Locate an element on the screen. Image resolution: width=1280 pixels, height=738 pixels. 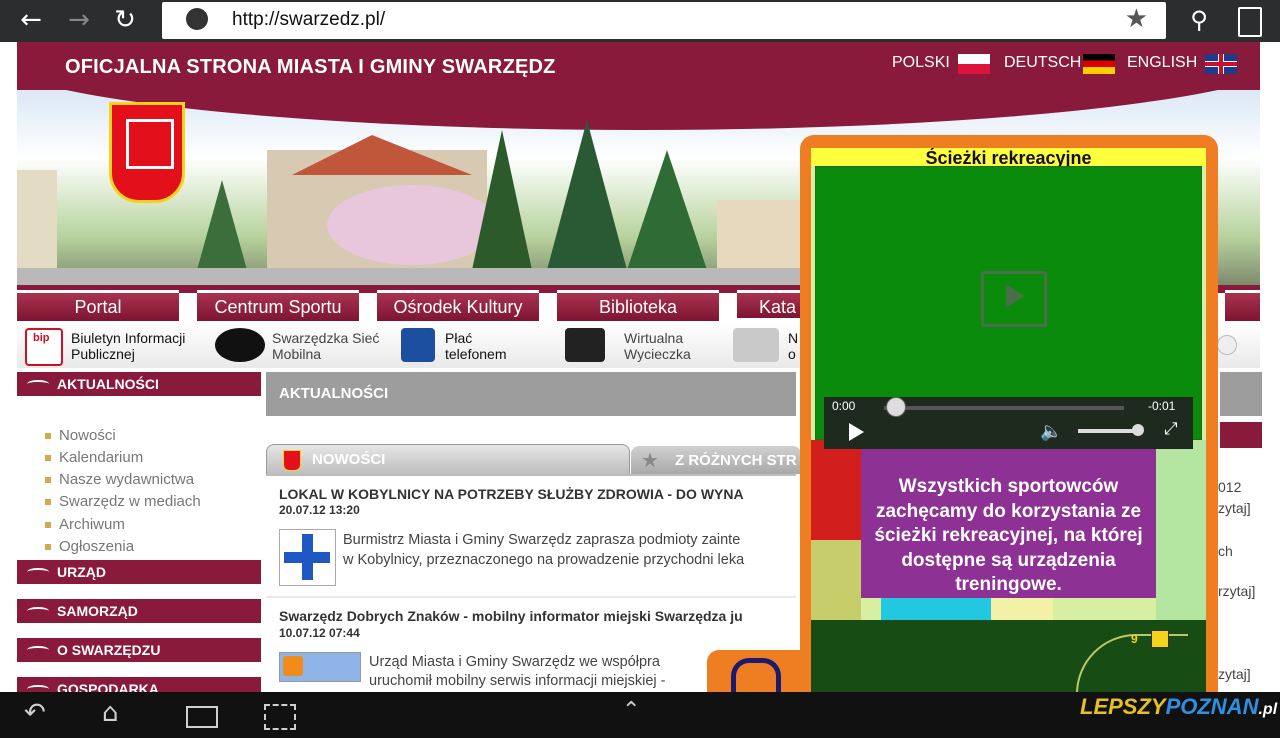
quicklink-bip-label: Biuletyn Informacji Publicznej is located at coordinates (141, 346).